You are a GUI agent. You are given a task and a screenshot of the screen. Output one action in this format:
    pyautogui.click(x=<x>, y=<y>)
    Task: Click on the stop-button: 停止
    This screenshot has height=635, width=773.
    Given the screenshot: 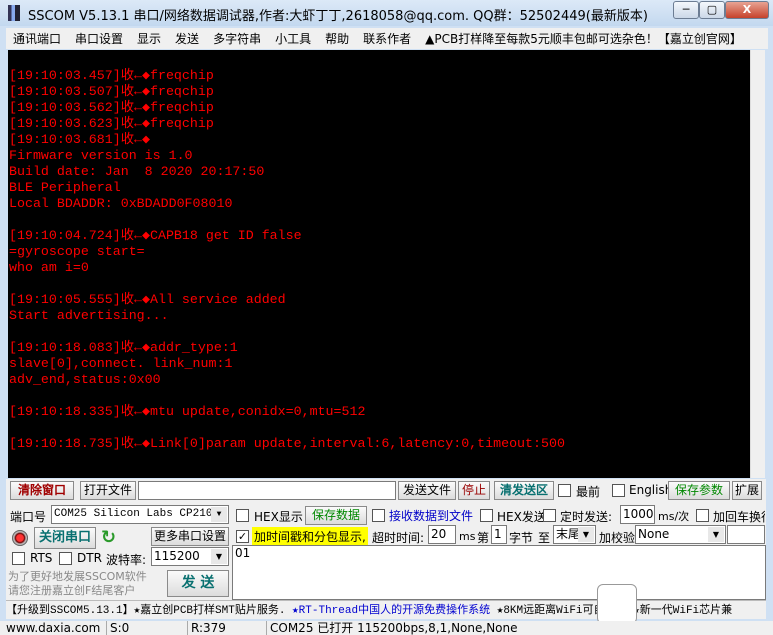 What is the action you would take?
    pyautogui.click(x=474, y=490)
    